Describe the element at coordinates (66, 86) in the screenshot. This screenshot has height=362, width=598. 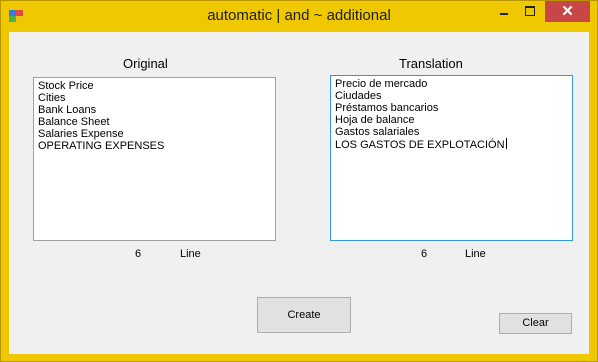
I see `original-line: Stock Price` at that location.